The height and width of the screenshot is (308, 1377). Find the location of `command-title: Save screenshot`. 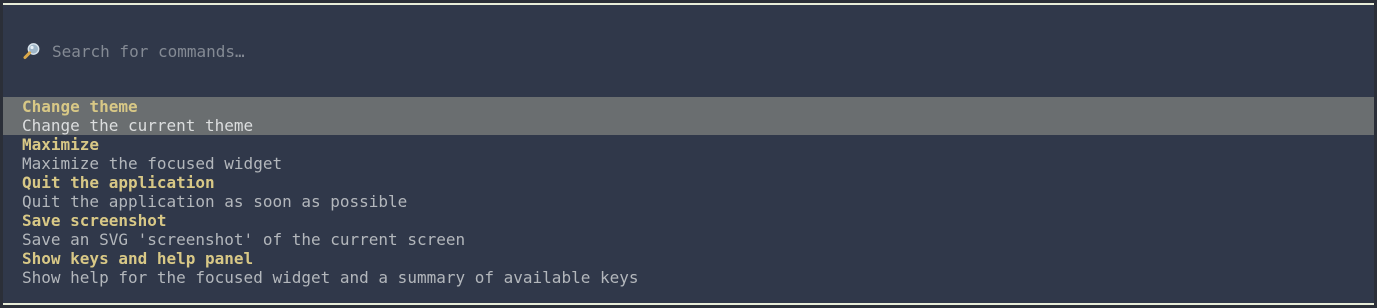

command-title: Save screenshot is located at coordinates (94, 220).